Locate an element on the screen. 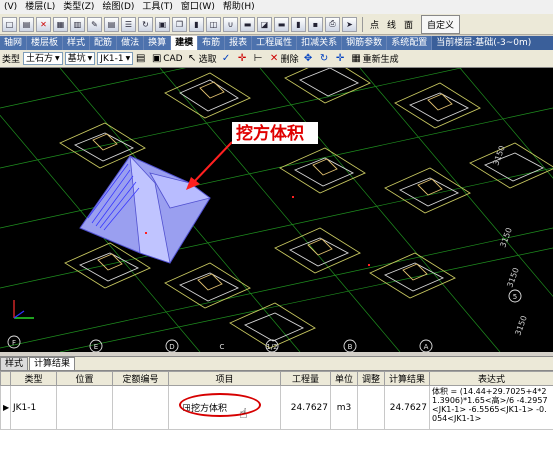 This screenshot has width=553, height=450. chart-icon: ▮ is located at coordinates (196, 24).